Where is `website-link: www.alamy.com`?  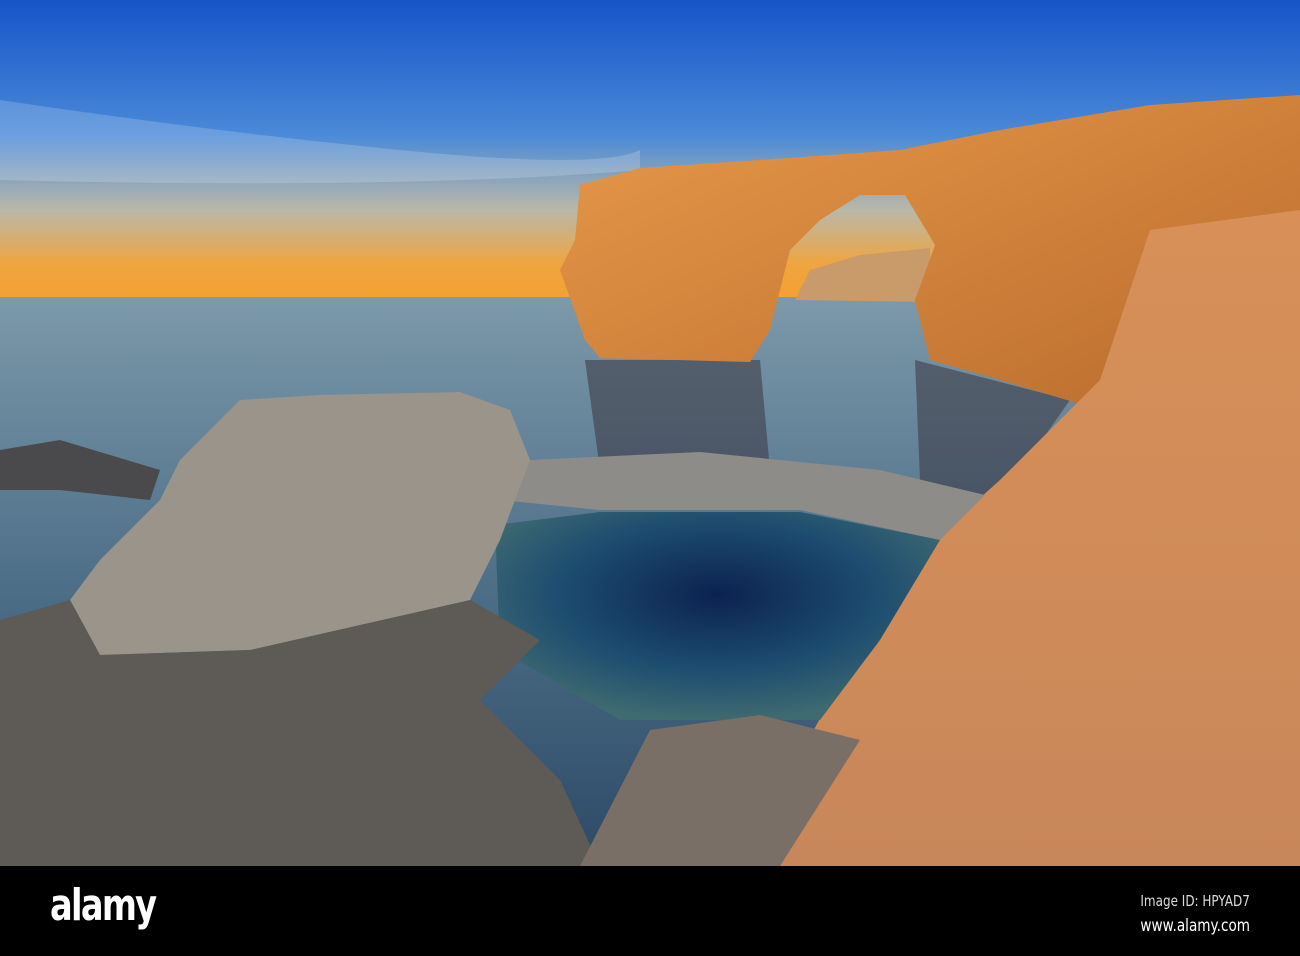
website-link: www.alamy.com is located at coordinates (1195, 926).